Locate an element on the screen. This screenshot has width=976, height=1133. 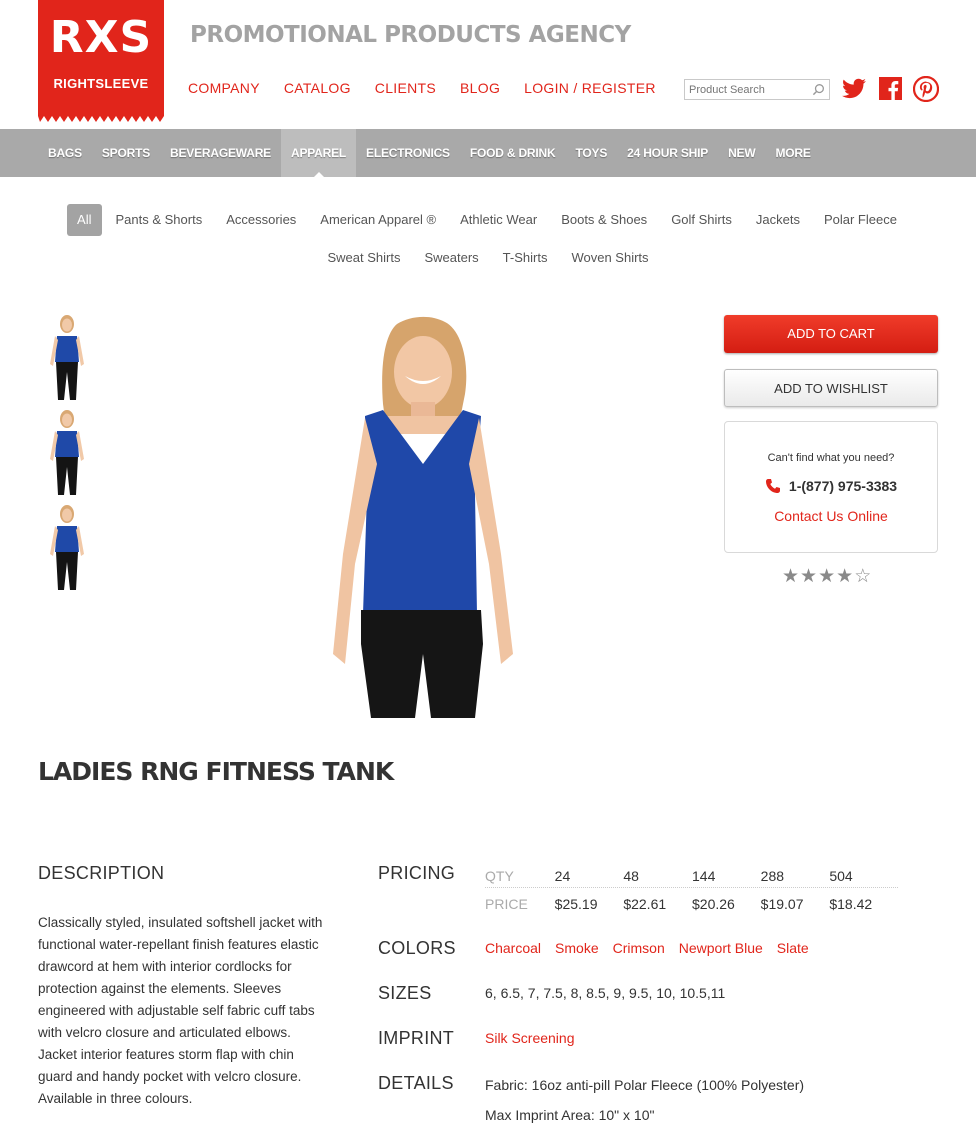
nav-catalog: CATALOG is located at coordinates (317, 88).